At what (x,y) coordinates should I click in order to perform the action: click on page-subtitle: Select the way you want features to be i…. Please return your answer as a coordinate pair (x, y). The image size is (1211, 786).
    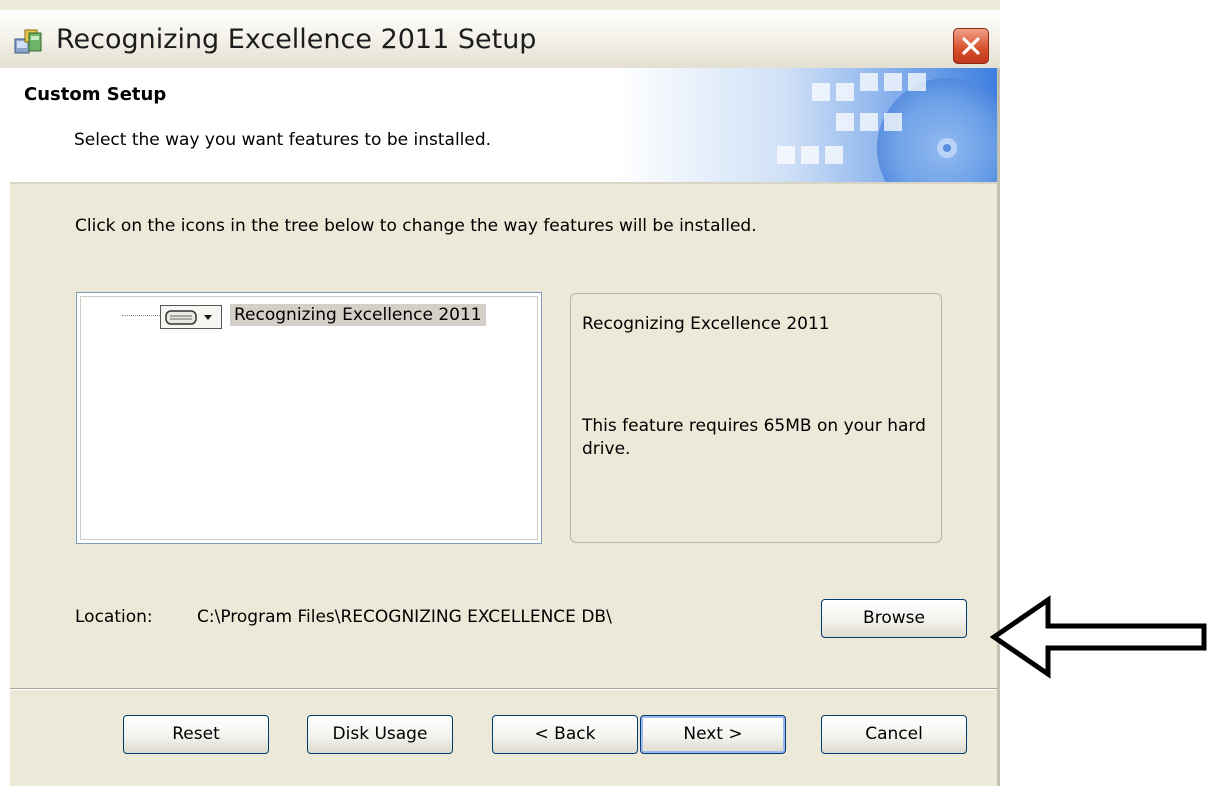
    Looking at the image, I should click on (283, 140).